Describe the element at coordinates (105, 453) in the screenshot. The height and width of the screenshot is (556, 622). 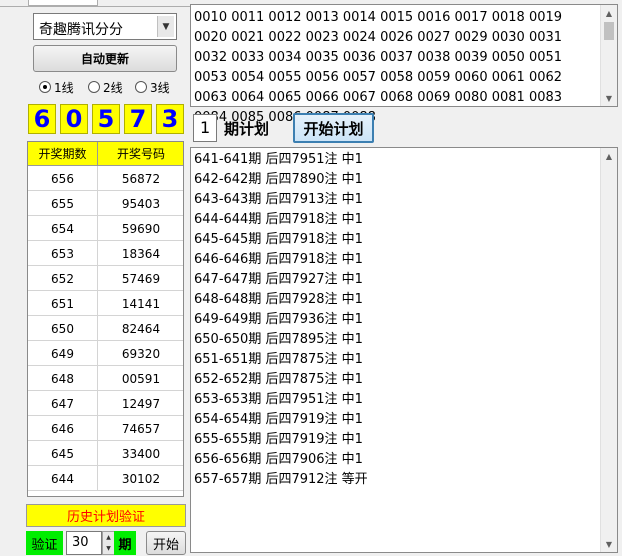
I see `table-row: 645 33400` at that location.